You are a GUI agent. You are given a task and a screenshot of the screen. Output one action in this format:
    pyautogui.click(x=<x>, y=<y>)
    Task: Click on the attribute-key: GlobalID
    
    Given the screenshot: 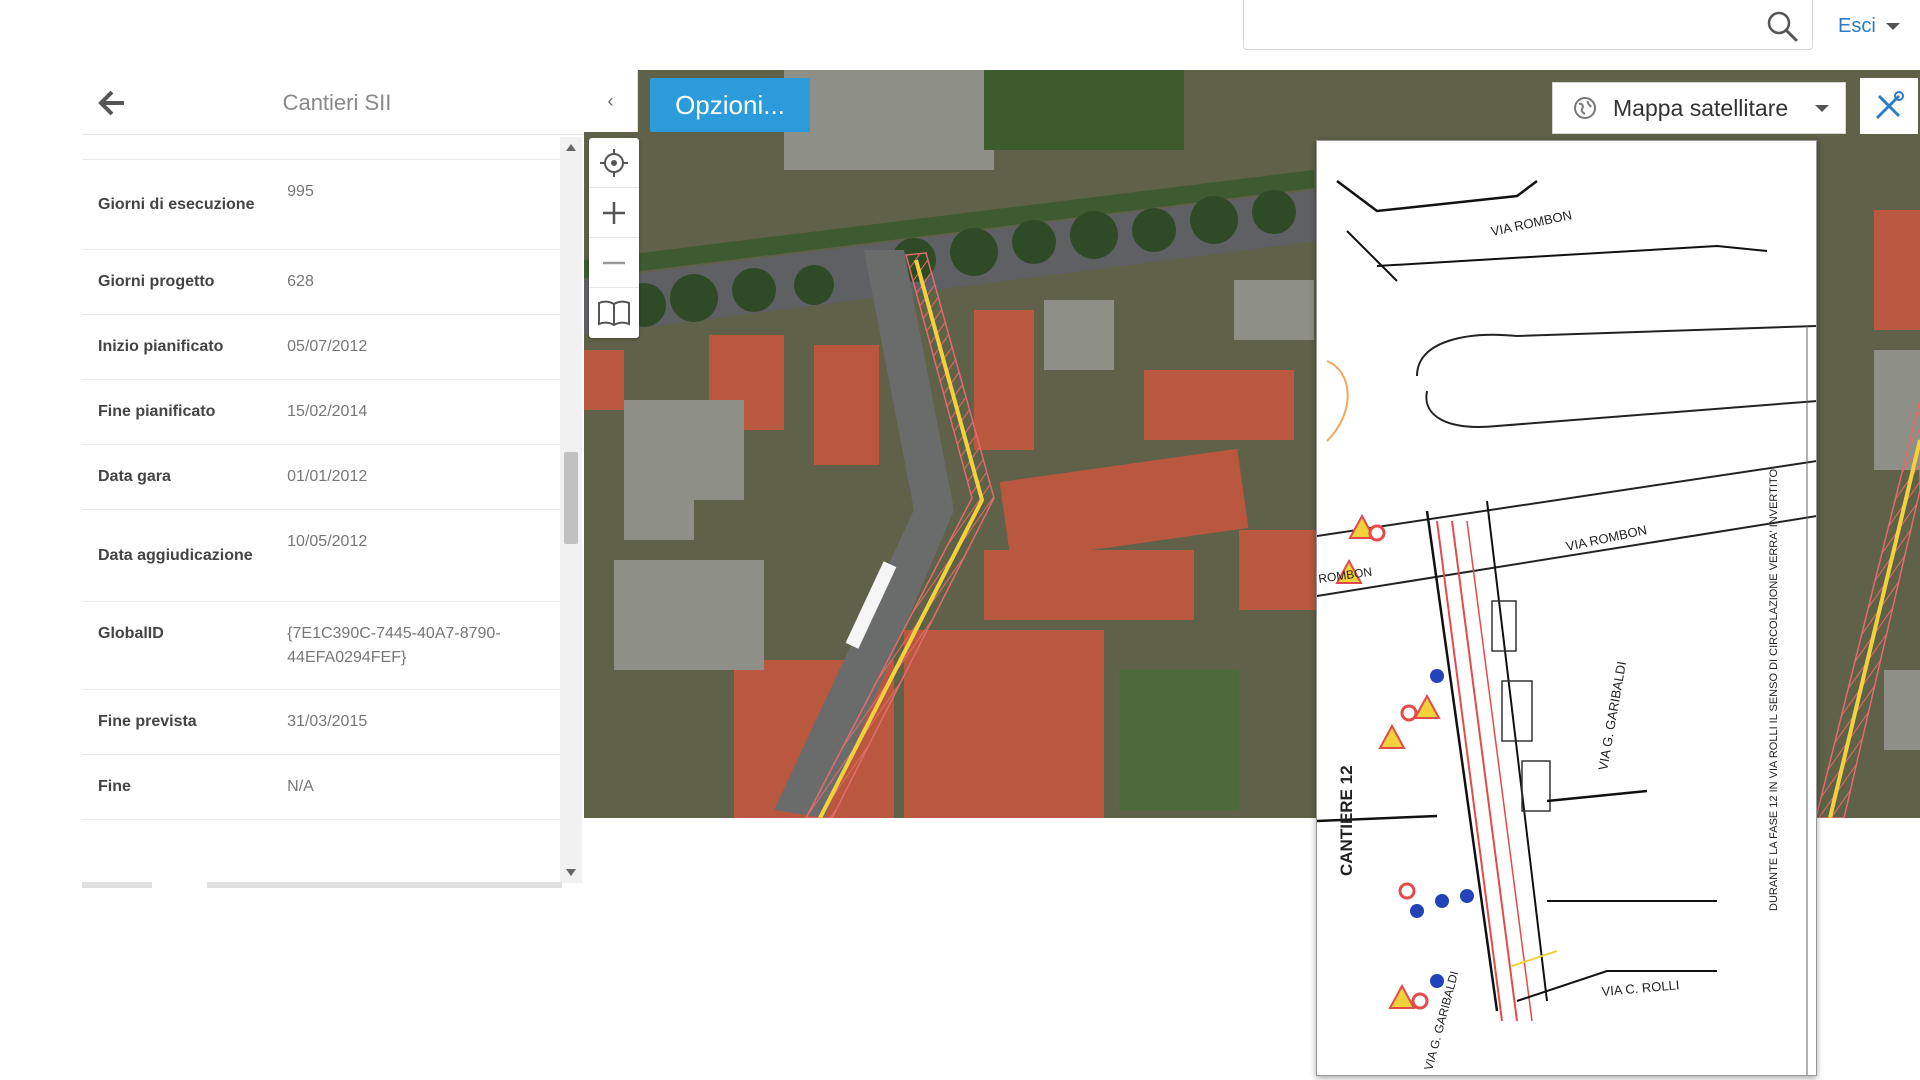 What is the action you would take?
    pyautogui.click(x=131, y=633)
    